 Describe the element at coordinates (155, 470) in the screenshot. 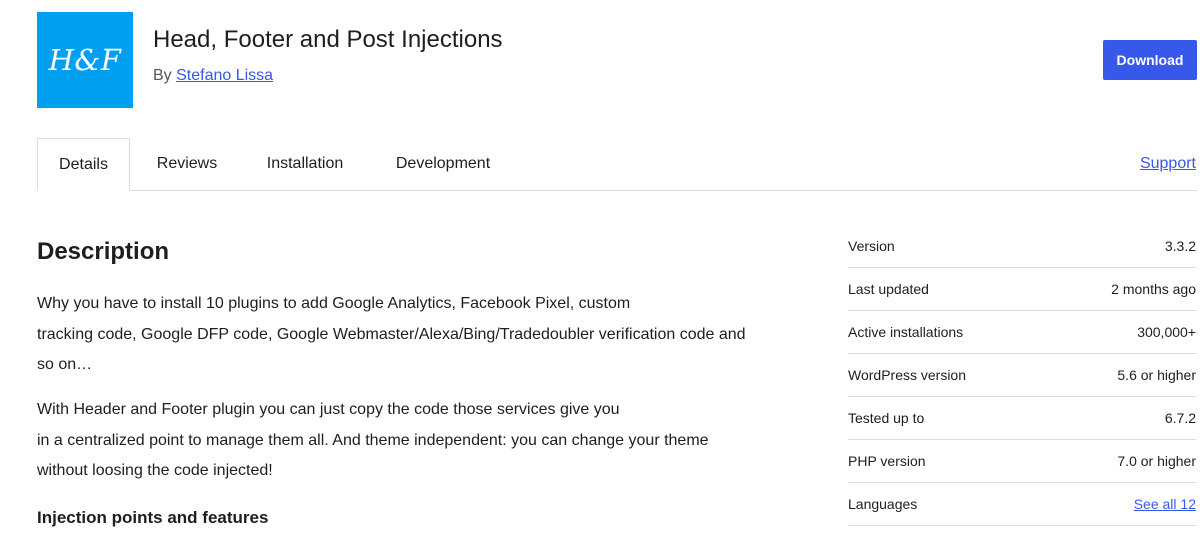

I see `text-line: without loosing the code injected!` at that location.